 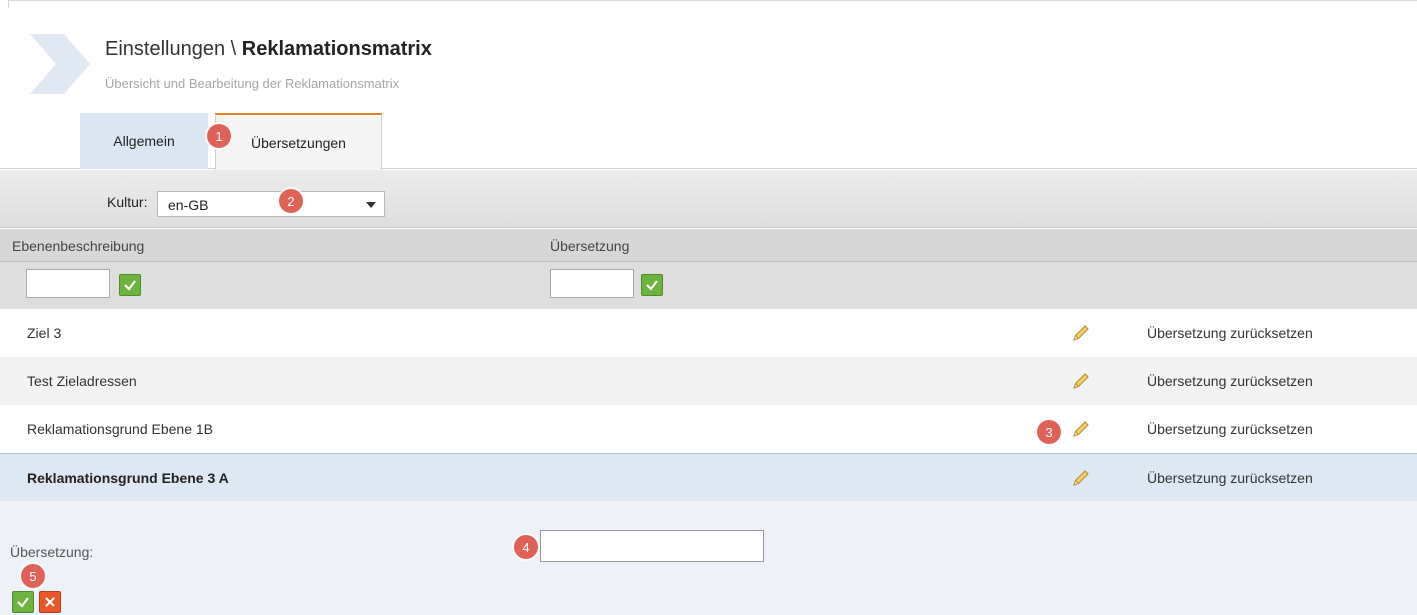 What do you see at coordinates (371, 205) in the screenshot?
I see `dropdown-arrow-icon` at bounding box center [371, 205].